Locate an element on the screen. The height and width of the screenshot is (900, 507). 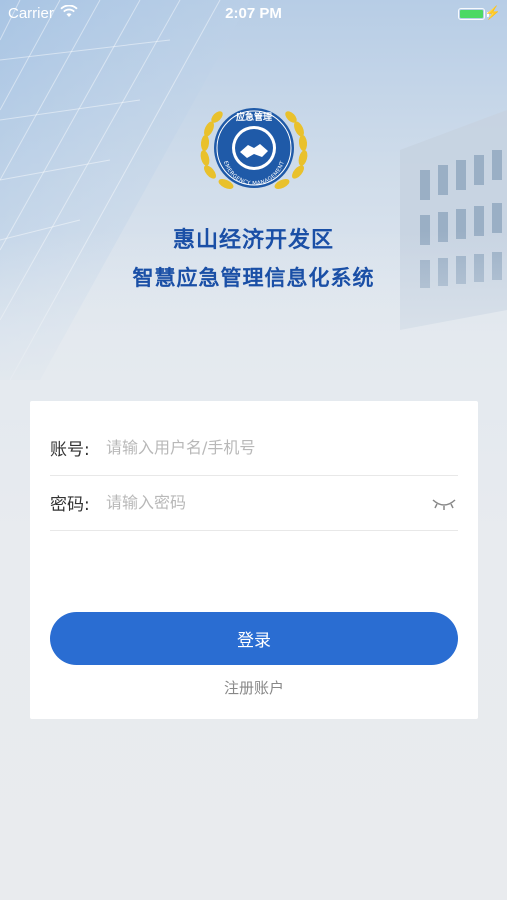
title-line-1: 惠山经济开发区 is located at coordinates (253, 240).